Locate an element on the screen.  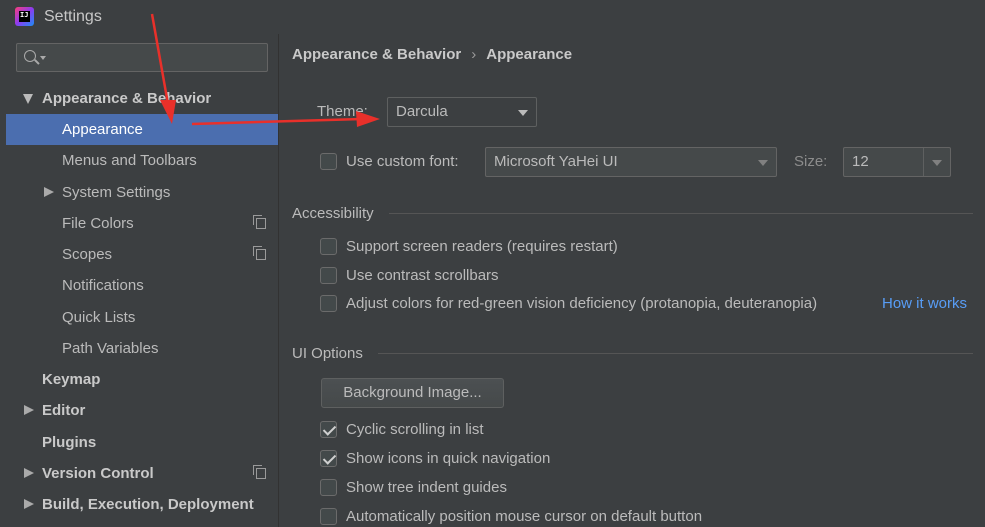
sidebar-item-version-control: Version Control is located at coordinates (142, 473).